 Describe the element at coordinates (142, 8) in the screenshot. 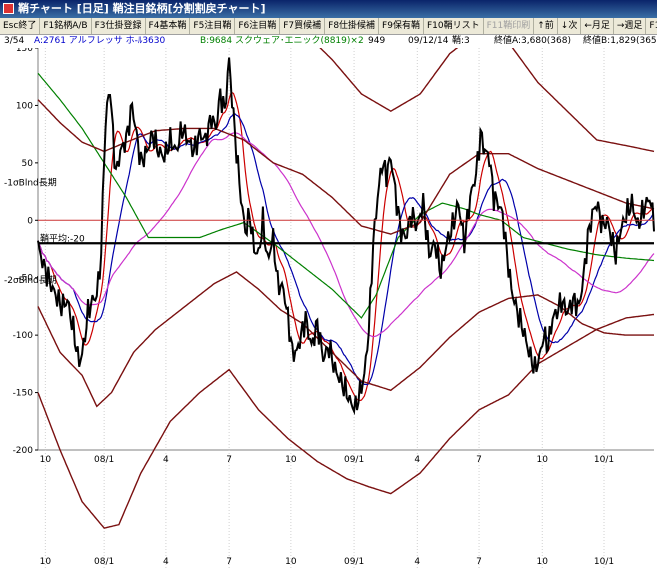

I see `window-title: 鞘チャート [日足] 鞘注目銘柄[分割割戻チャート]` at that location.